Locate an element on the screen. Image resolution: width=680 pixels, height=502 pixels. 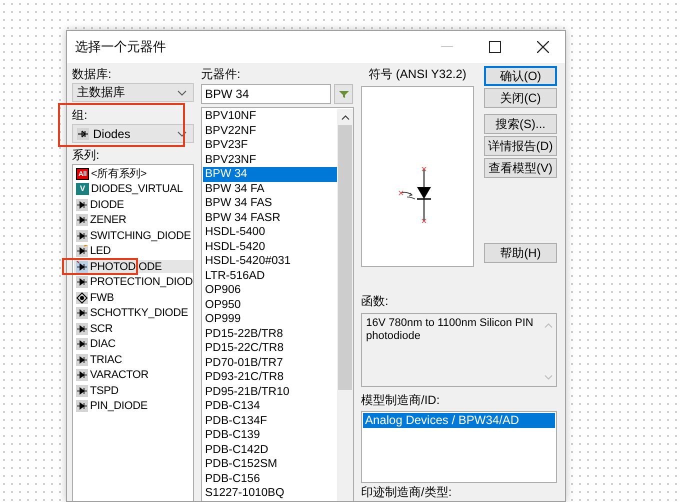
virtual-icon: V is located at coordinates (82, 189).